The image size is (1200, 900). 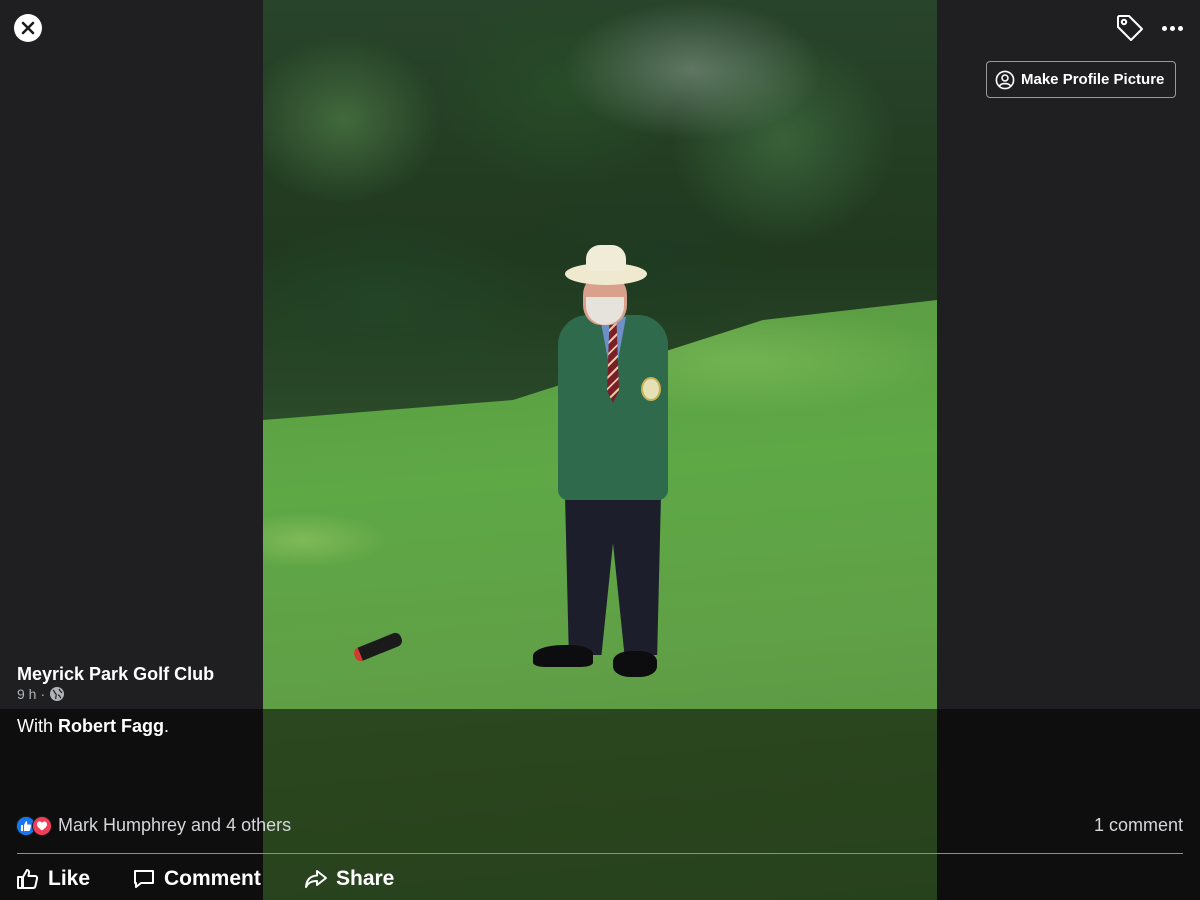 I want to click on like-label: Like, so click(x=69, y=878).